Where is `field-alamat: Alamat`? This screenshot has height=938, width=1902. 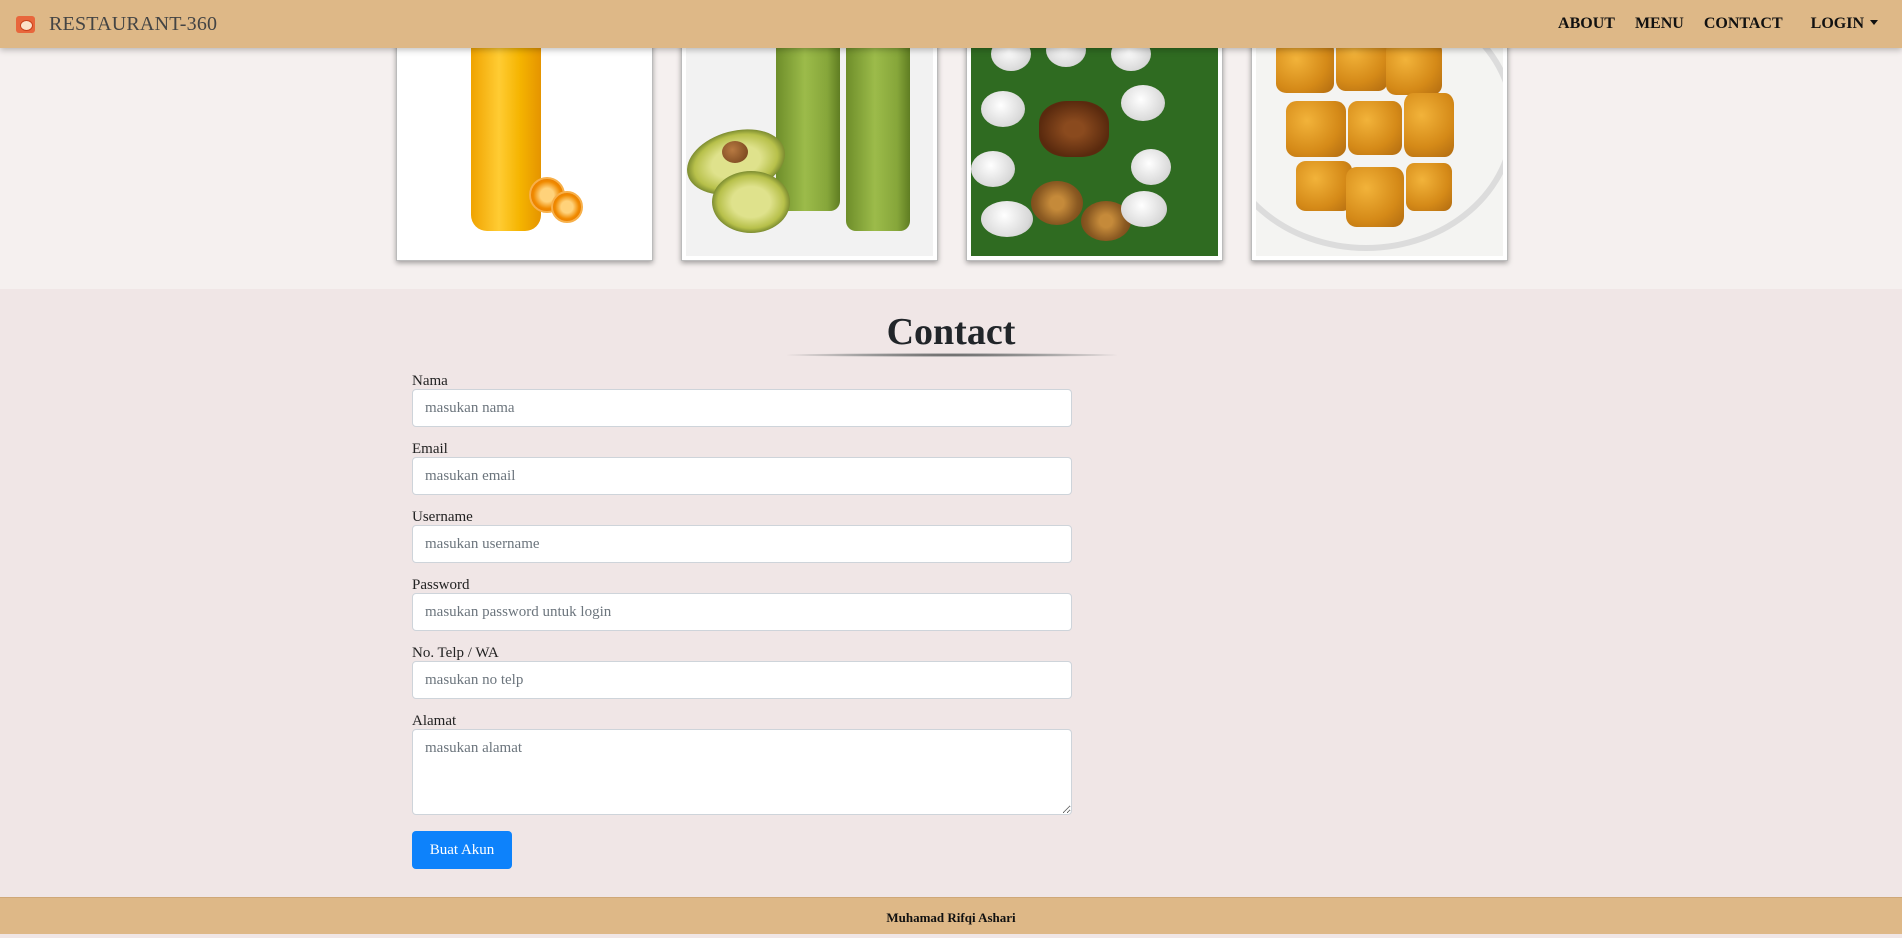 field-alamat: Alamat is located at coordinates (742, 764).